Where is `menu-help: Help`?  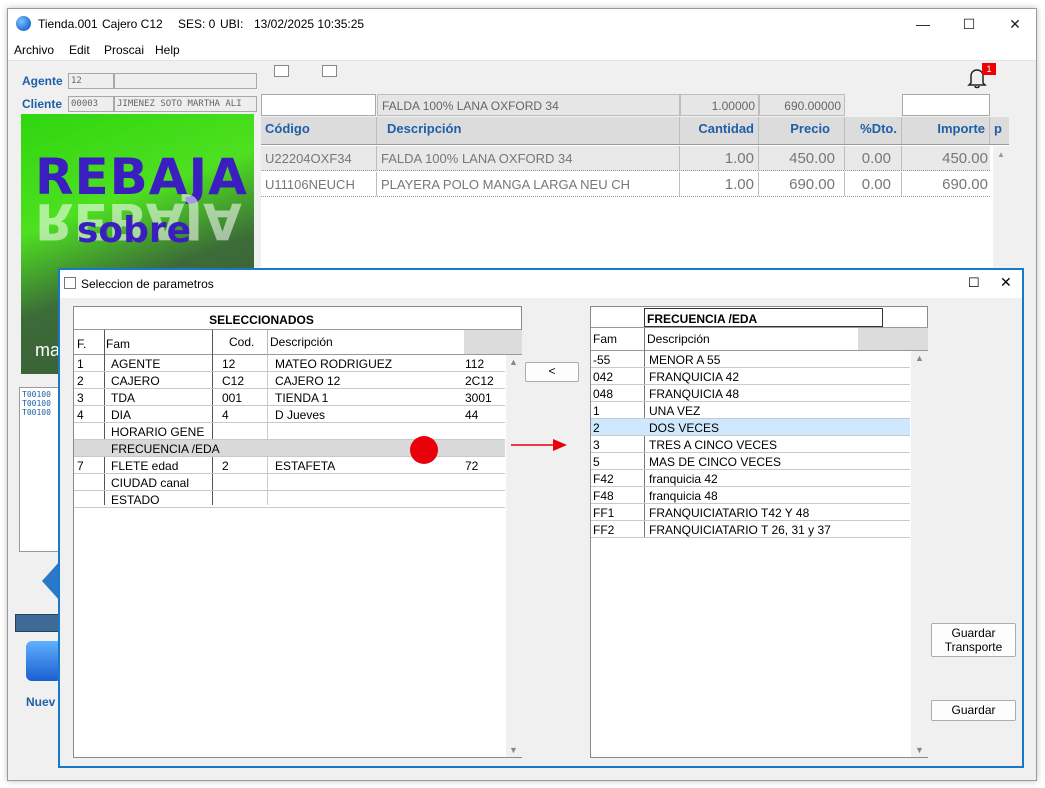 menu-help: Help is located at coordinates (167, 50).